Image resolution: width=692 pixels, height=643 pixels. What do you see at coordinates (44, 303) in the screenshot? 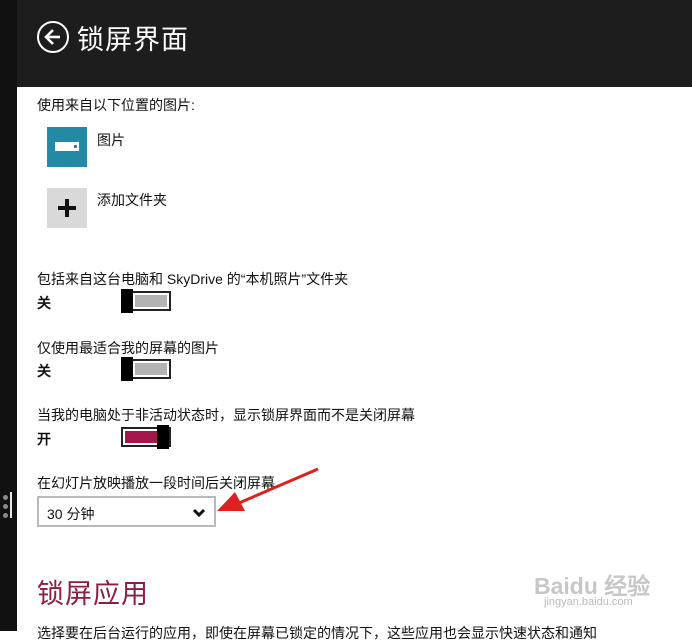
I see `toggle-state-skydrive: 关` at bounding box center [44, 303].